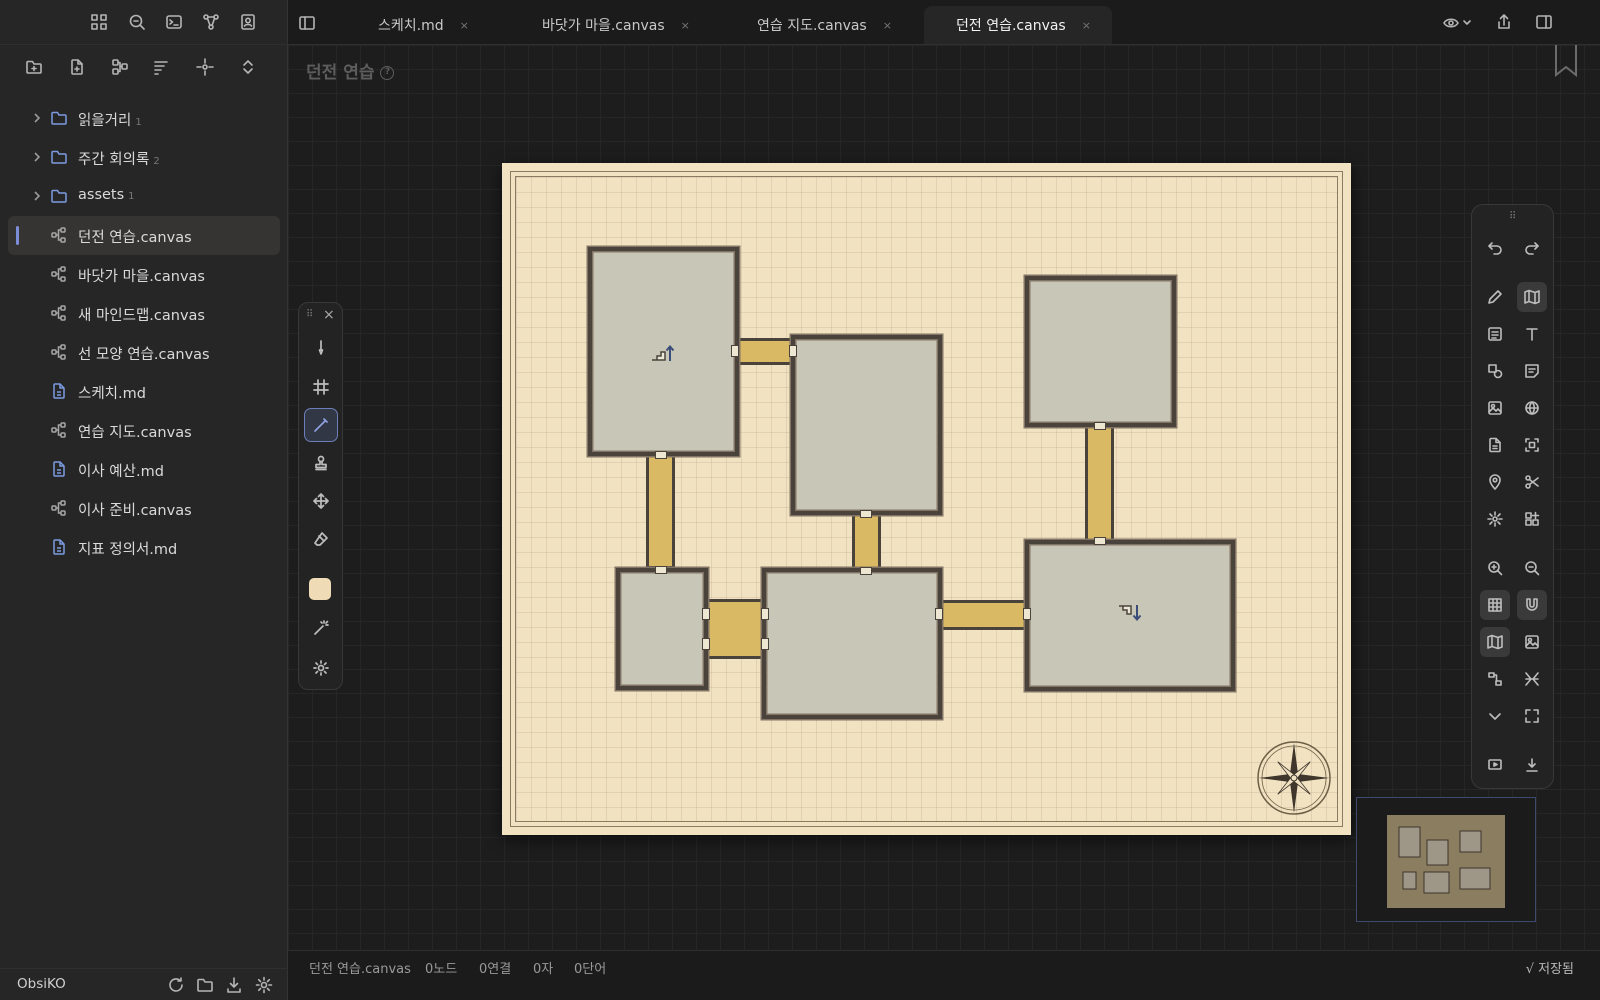 The height and width of the screenshot is (1000, 1600). What do you see at coordinates (1495, 716) in the screenshot?
I see `chevron-down-icon` at bounding box center [1495, 716].